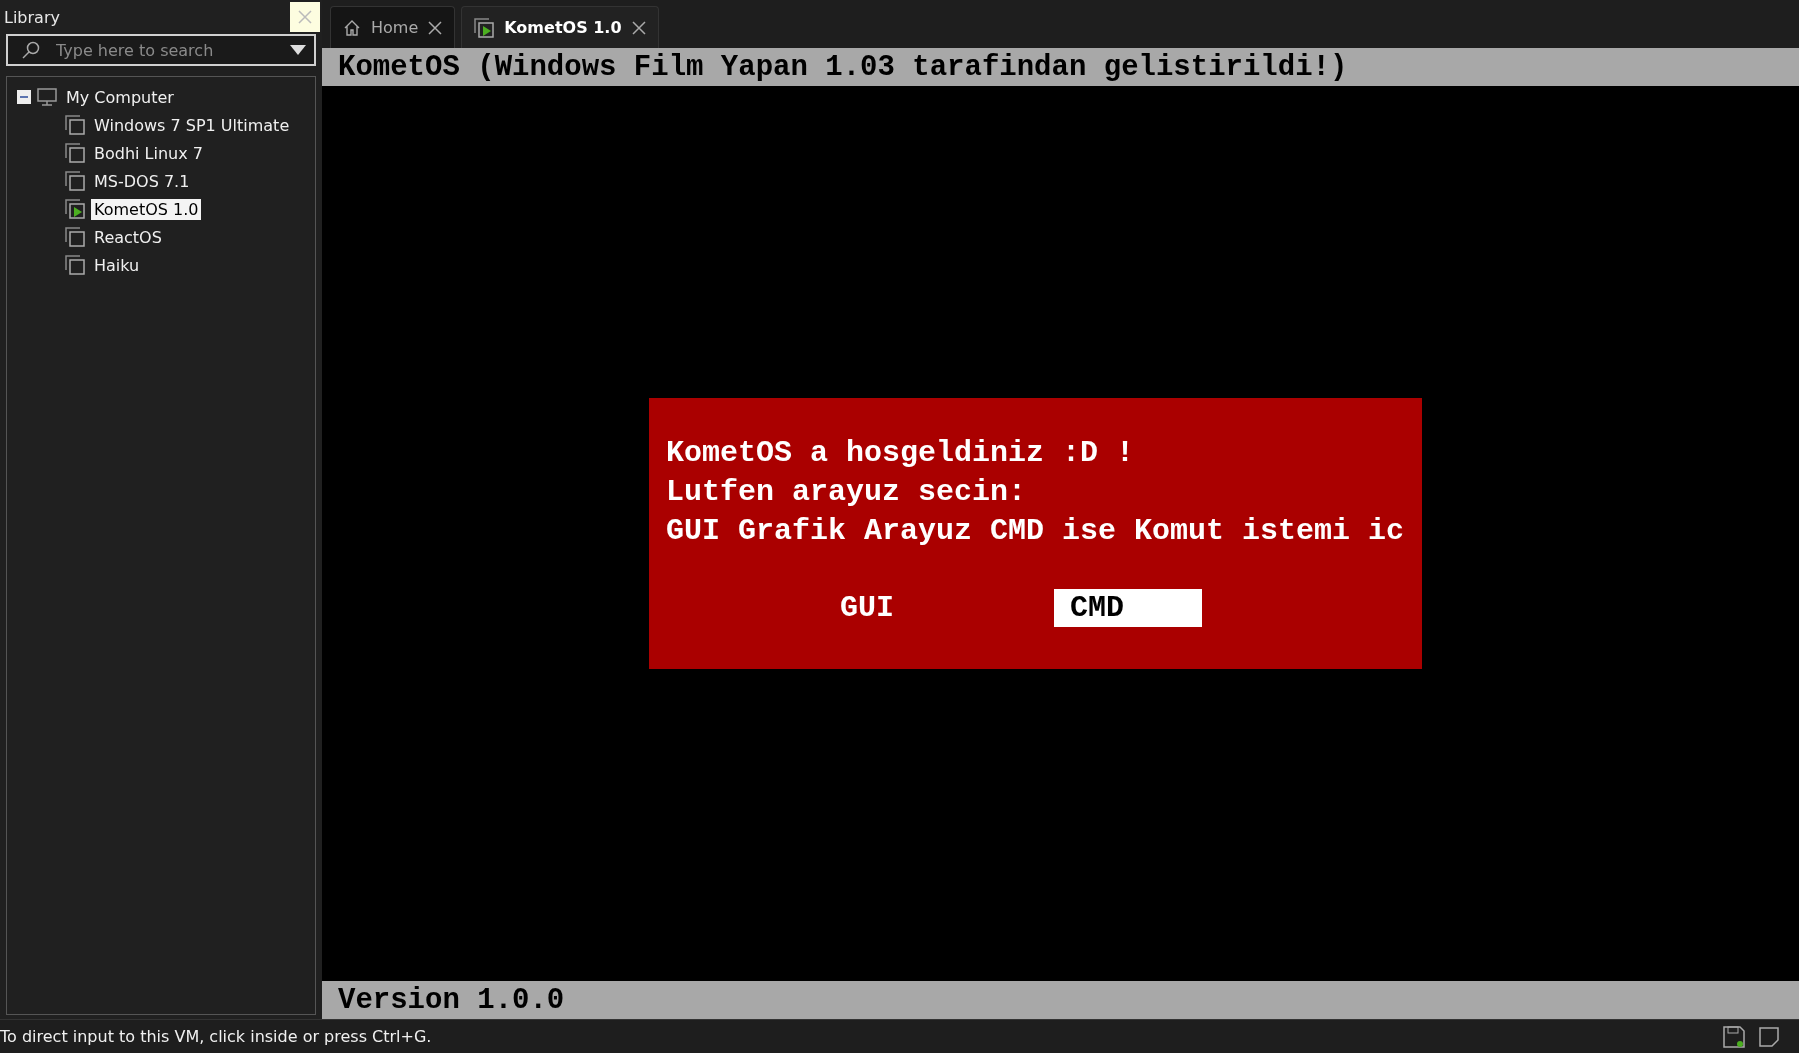 This screenshot has height=1053, width=1799. Describe the element at coordinates (192, 125) in the screenshot. I see `tree-item: Windows 7 SP1 Ultimate` at that location.